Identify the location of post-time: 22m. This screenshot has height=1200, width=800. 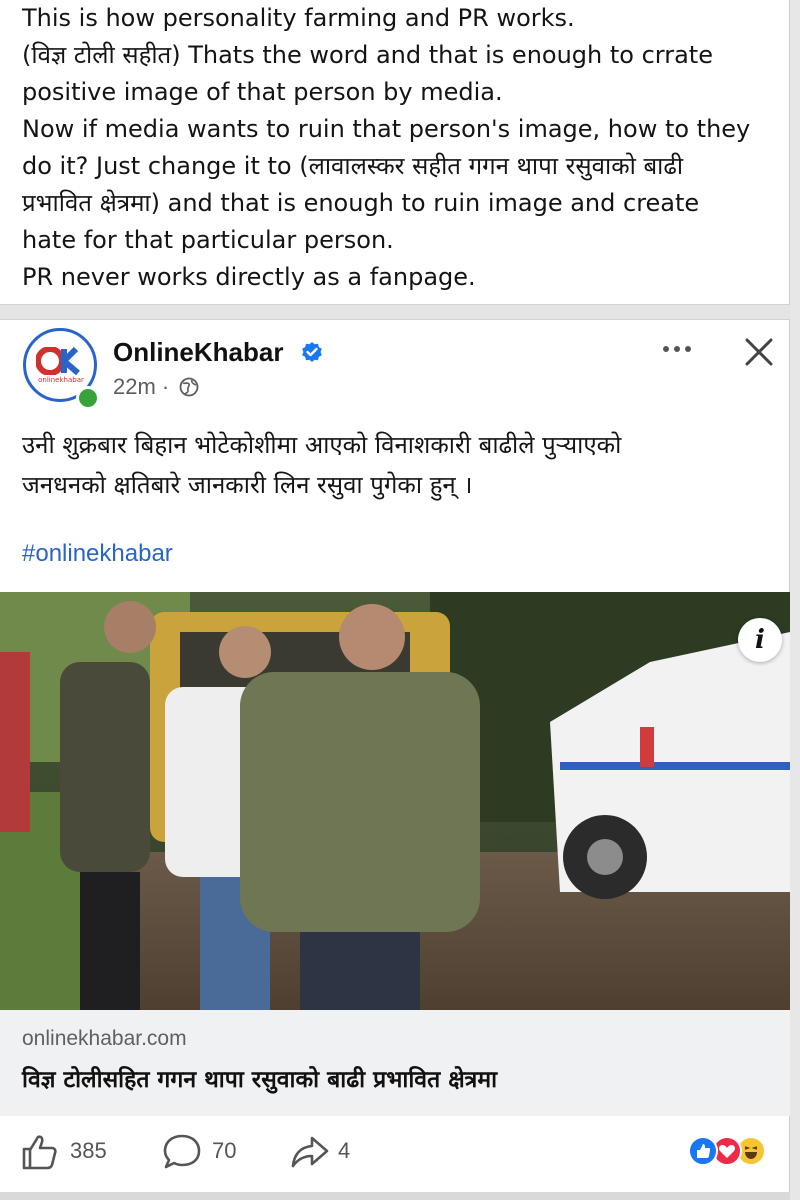
(134, 386).